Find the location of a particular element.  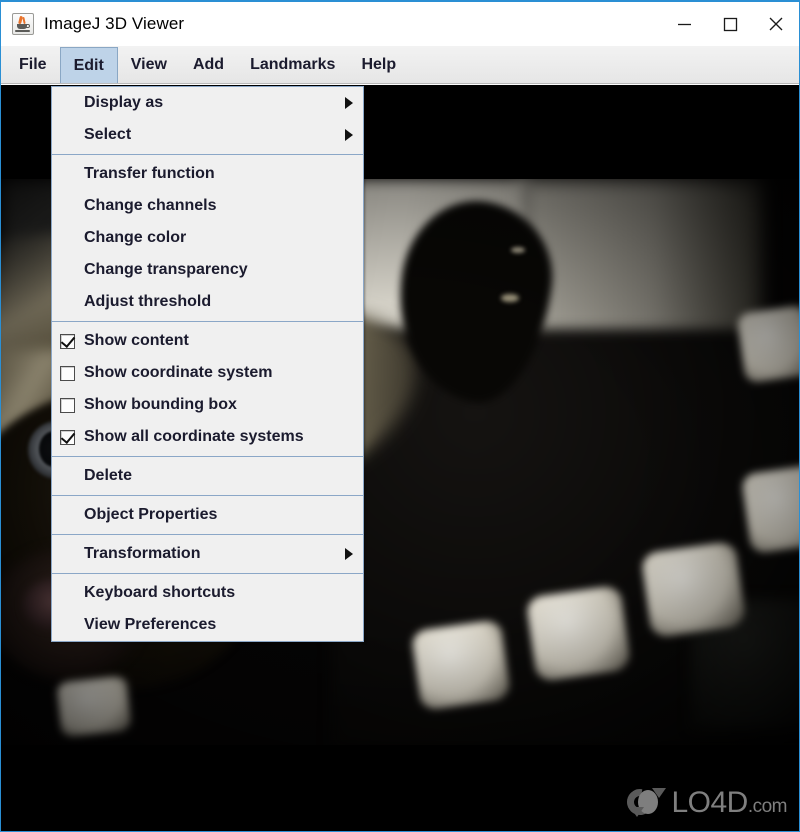

menu-item-change-channels: Change channels is located at coordinates (207, 206).